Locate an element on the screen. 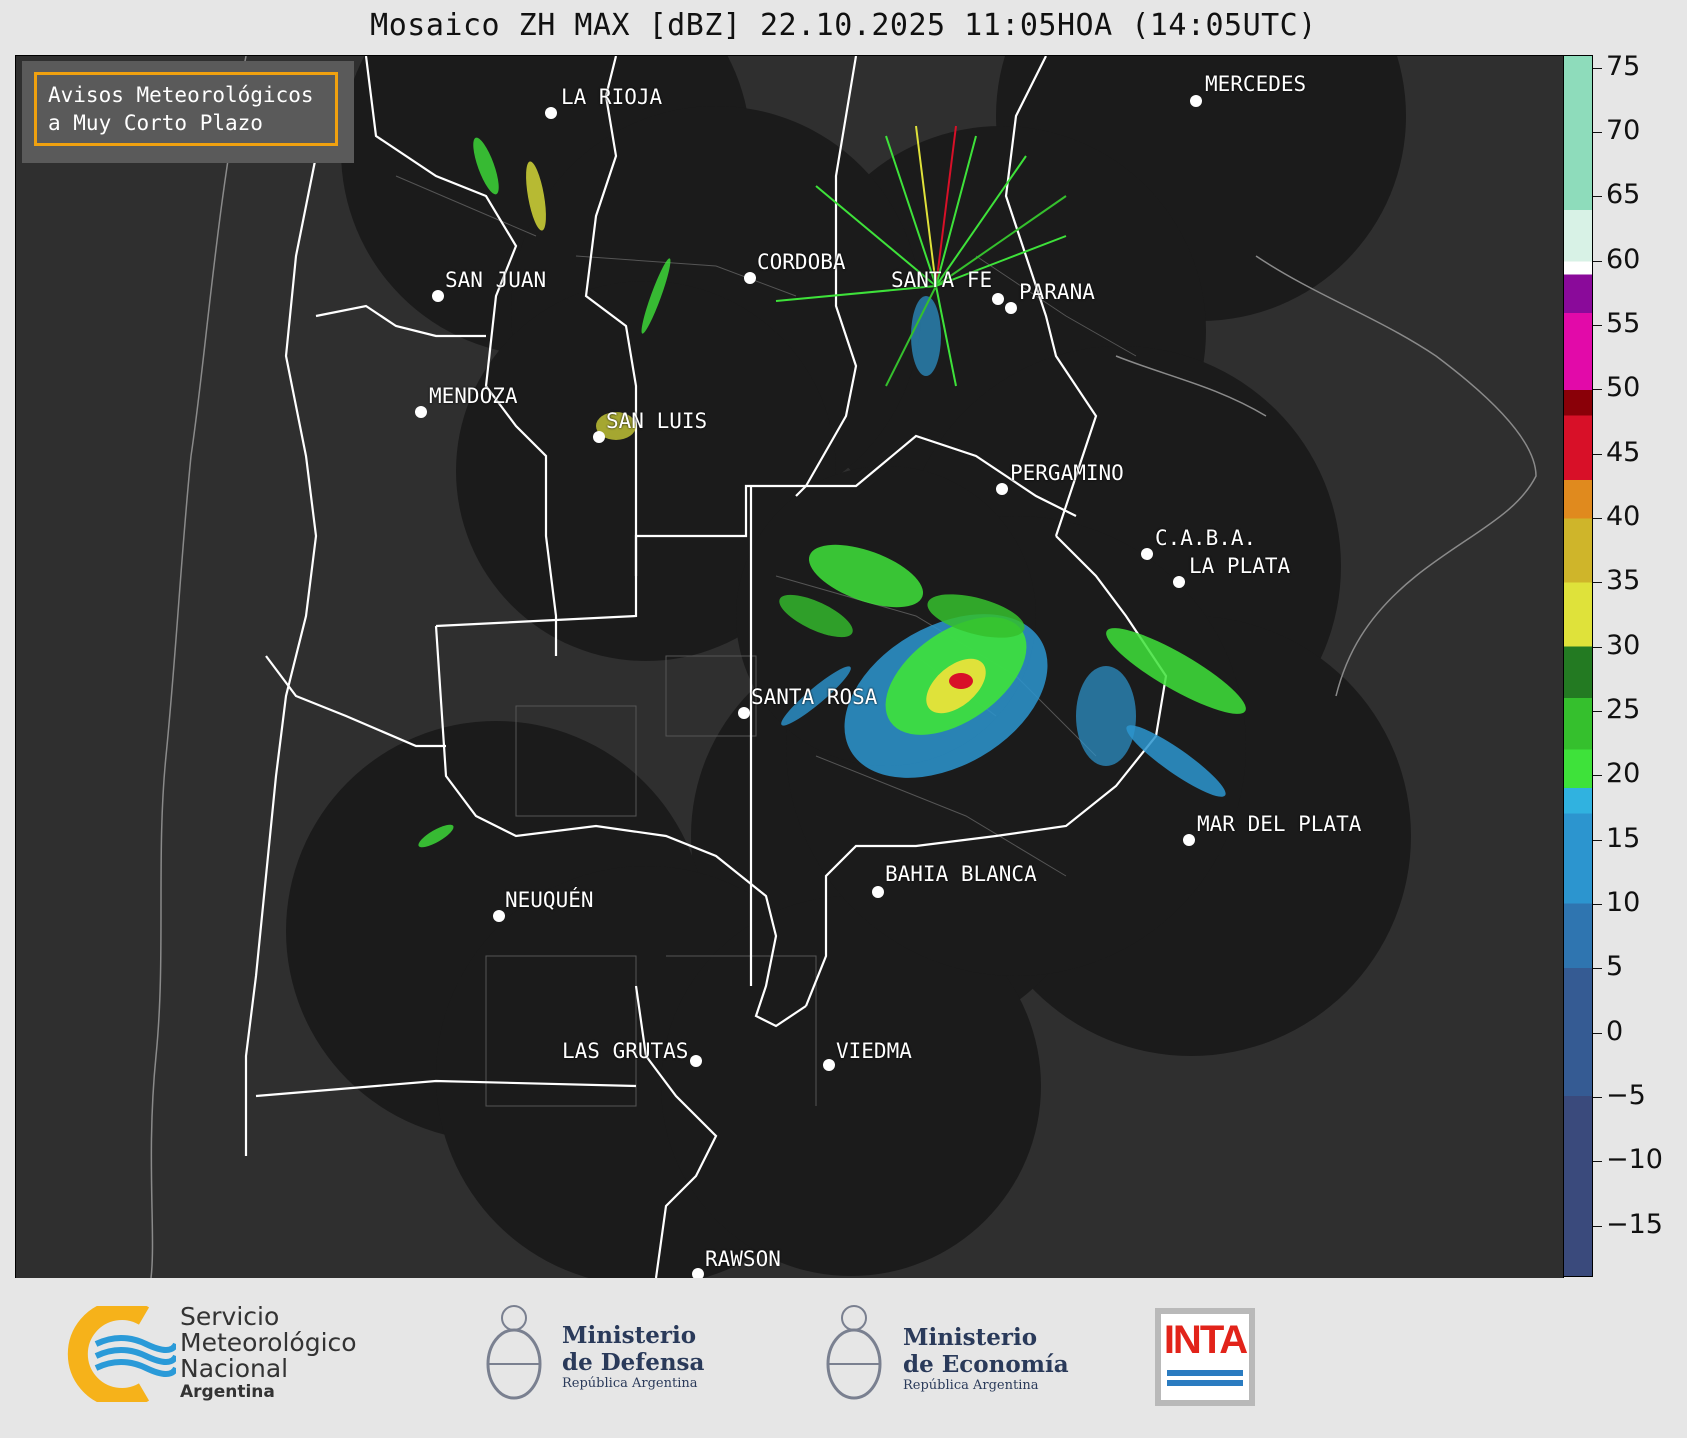  city-santa-rosa: SANTA ROSA is located at coordinates (814, 697).